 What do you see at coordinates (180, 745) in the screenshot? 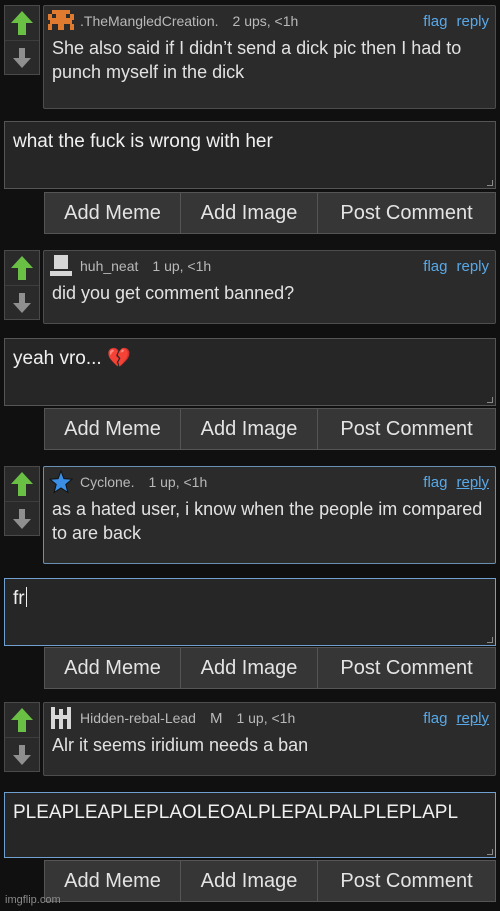
I see `comment-text: Alr it seems iridium needs a ban` at bounding box center [180, 745].